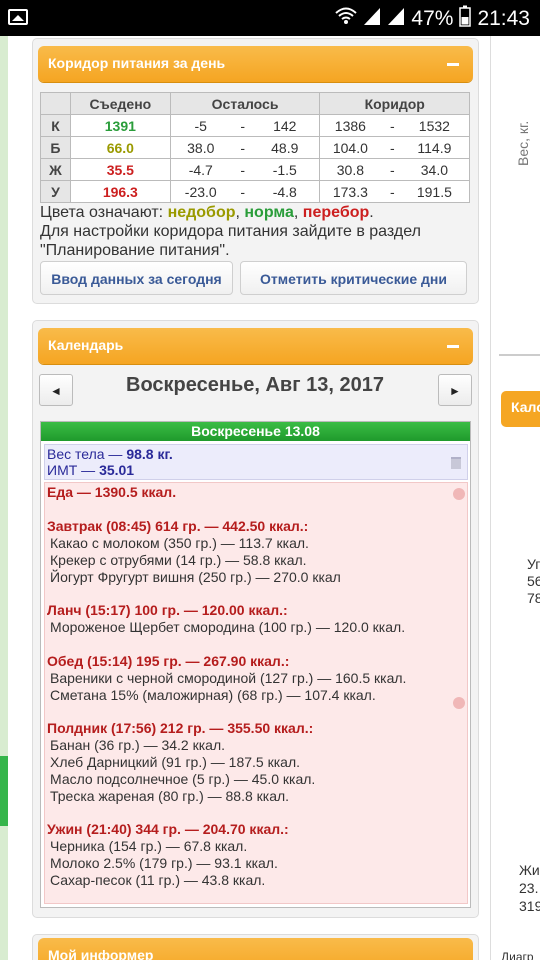 This screenshot has width=540, height=960. What do you see at coordinates (149, 454) in the screenshot?
I see `weight-value: 98.8 кг.` at bounding box center [149, 454].